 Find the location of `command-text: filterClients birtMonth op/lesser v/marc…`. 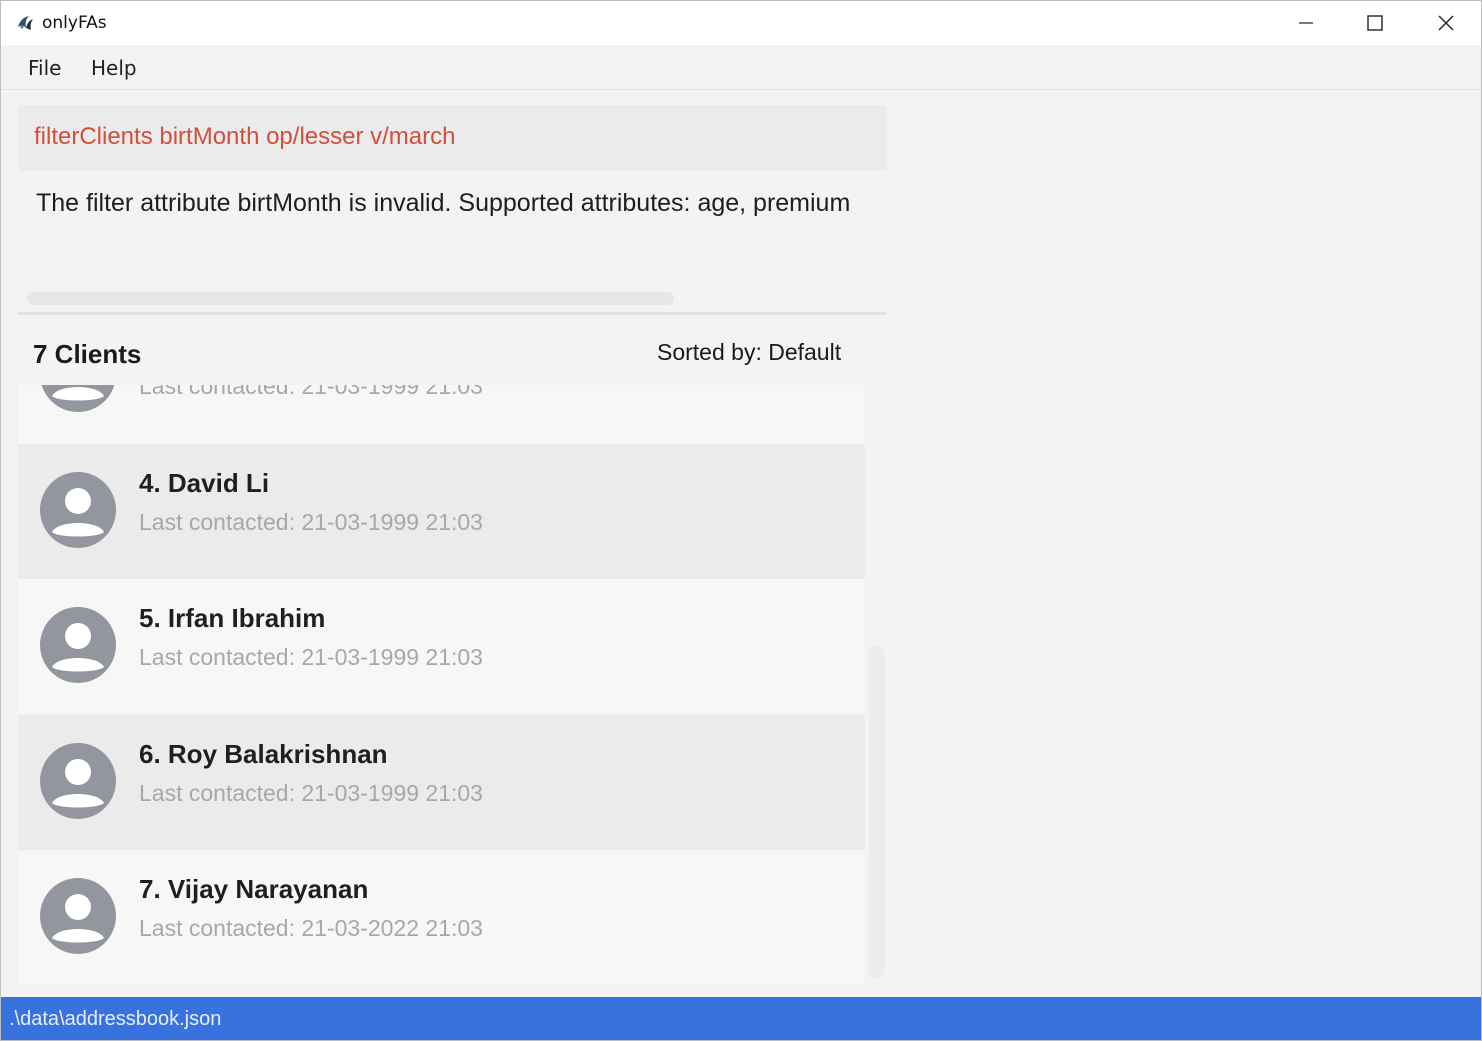

command-text: filterClients birtMonth op/lesser v/marc… is located at coordinates (244, 137).